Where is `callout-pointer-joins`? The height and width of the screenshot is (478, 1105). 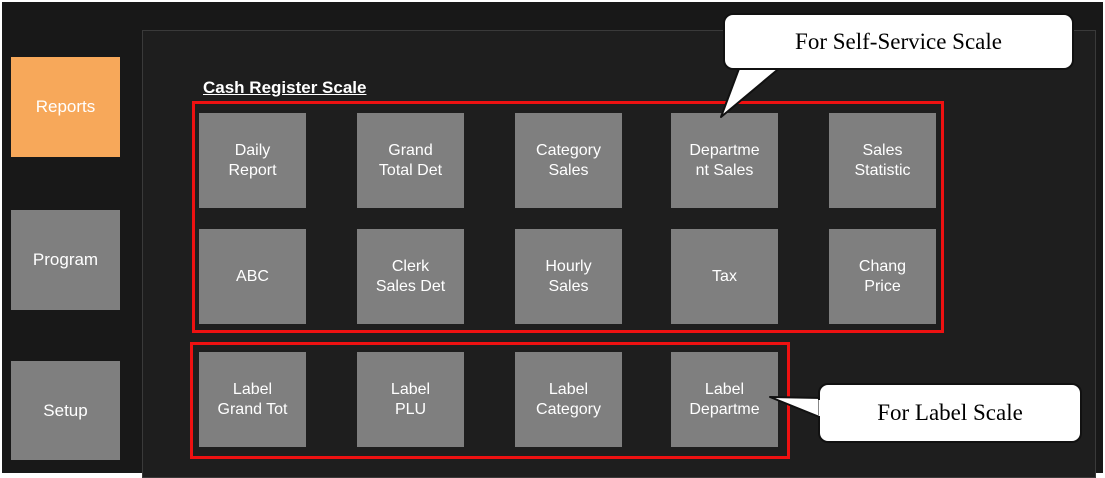 callout-pointer-joins is located at coordinates (782, 240).